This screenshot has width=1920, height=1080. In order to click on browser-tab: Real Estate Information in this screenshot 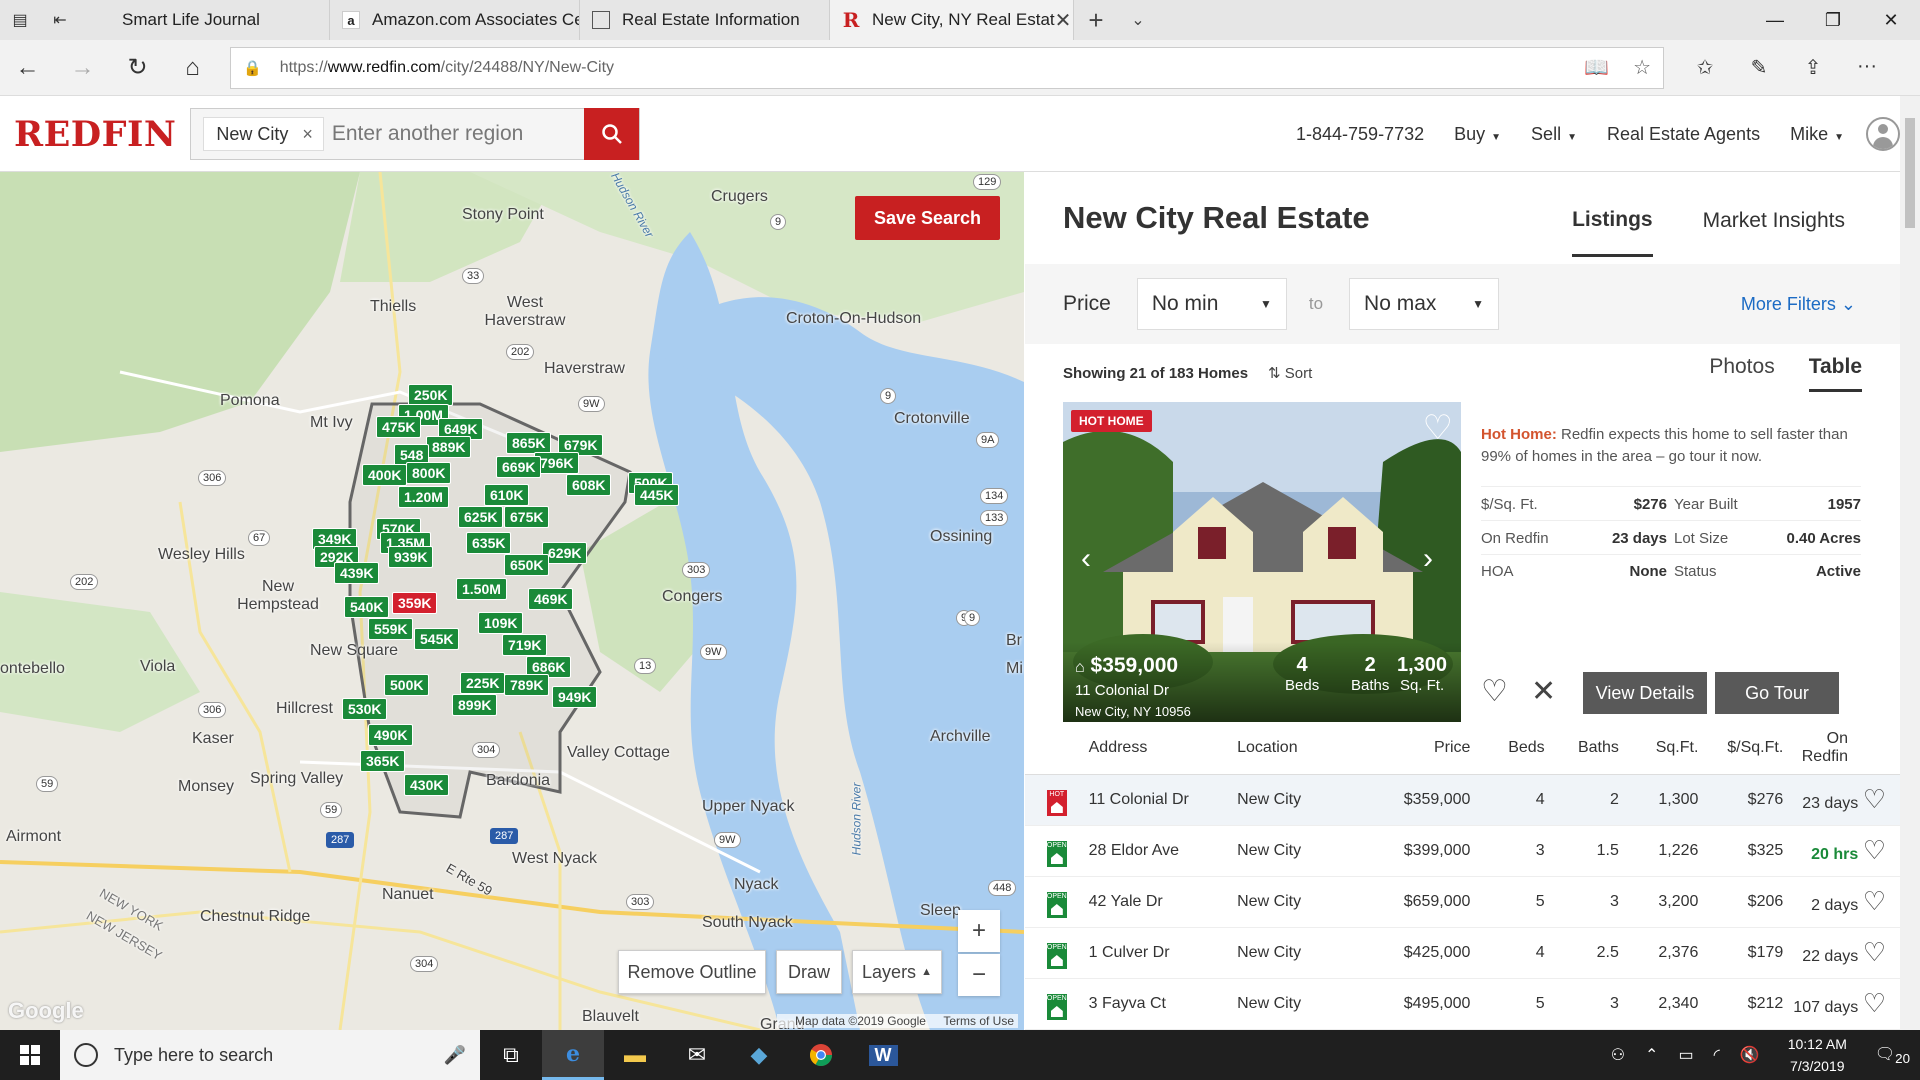, I will do `click(705, 20)`.